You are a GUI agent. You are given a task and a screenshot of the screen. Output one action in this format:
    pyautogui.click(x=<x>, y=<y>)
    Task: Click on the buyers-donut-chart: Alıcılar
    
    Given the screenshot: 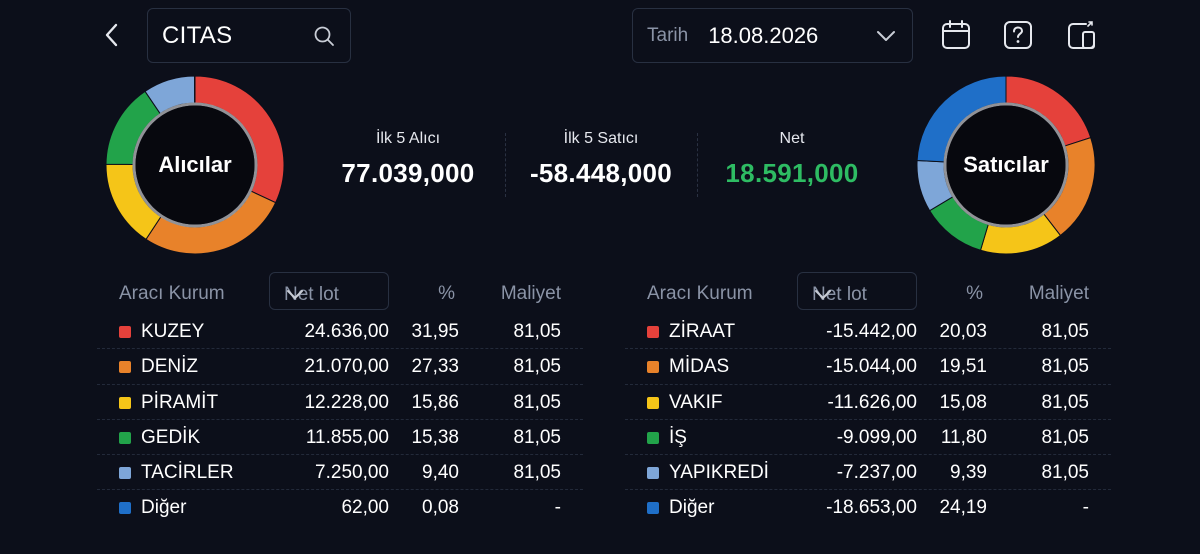 What is the action you would take?
    pyautogui.click(x=195, y=165)
    